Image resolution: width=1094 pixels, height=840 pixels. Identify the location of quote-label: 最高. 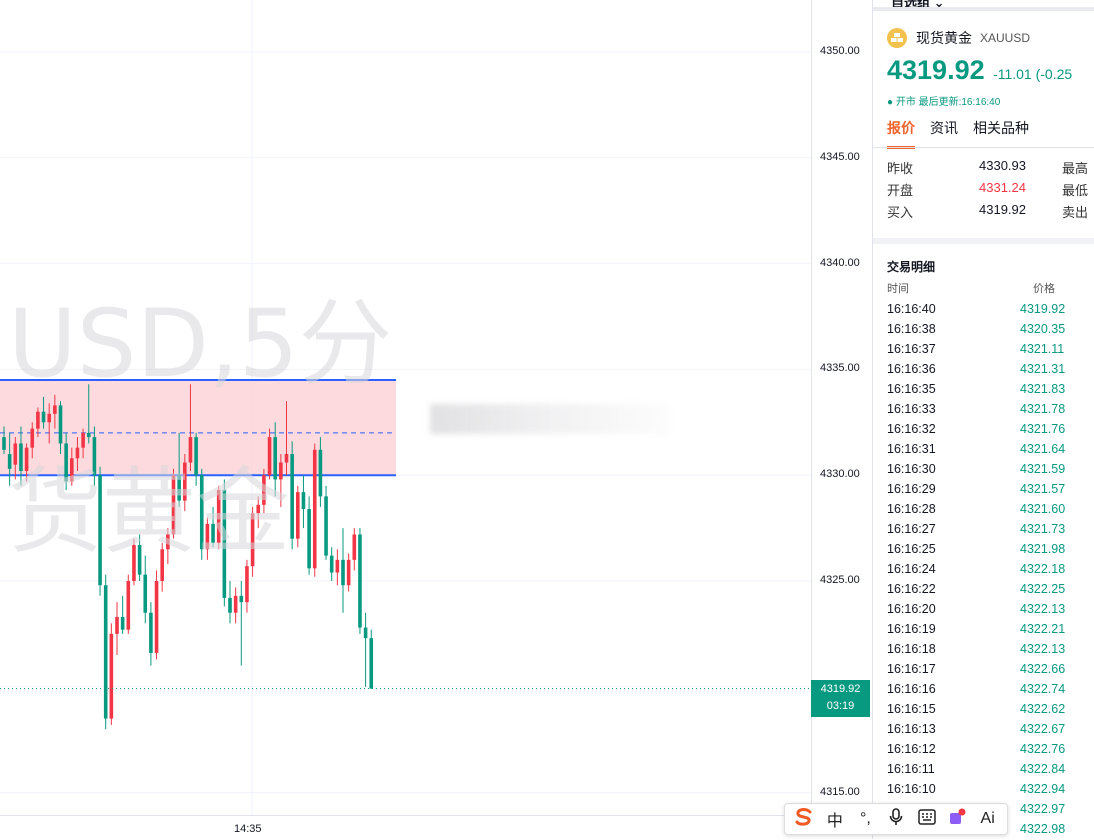
(1075, 168).